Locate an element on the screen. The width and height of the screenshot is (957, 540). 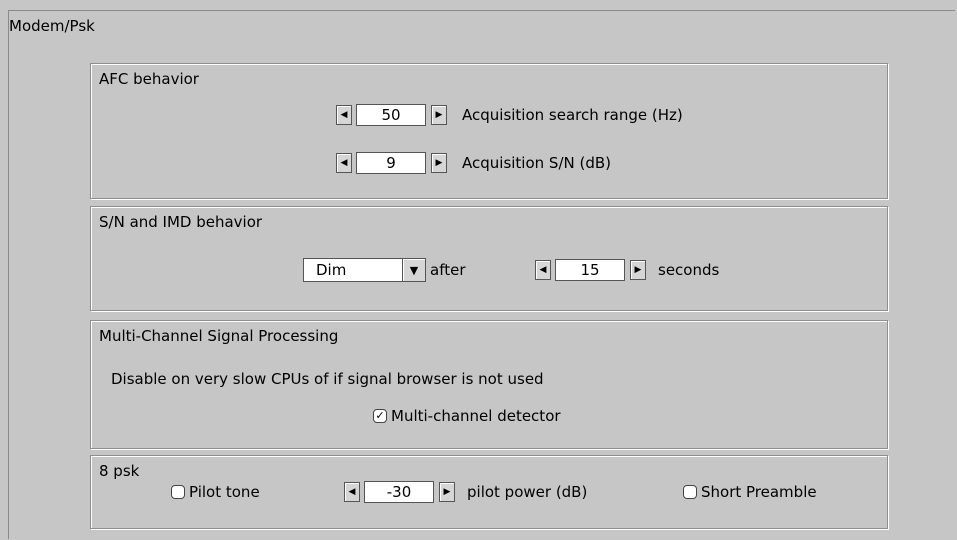
sn-imd-group-title: S/N and IMD behavior is located at coordinates (181, 222).